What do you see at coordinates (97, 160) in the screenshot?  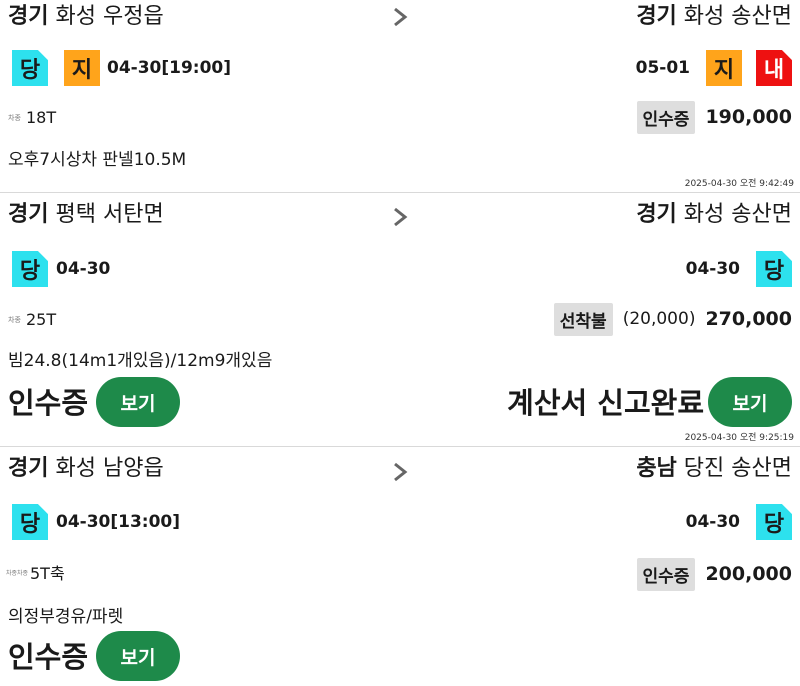 I see `memo: 오후7시상차 판넬10.5M` at bounding box center [97, 160].